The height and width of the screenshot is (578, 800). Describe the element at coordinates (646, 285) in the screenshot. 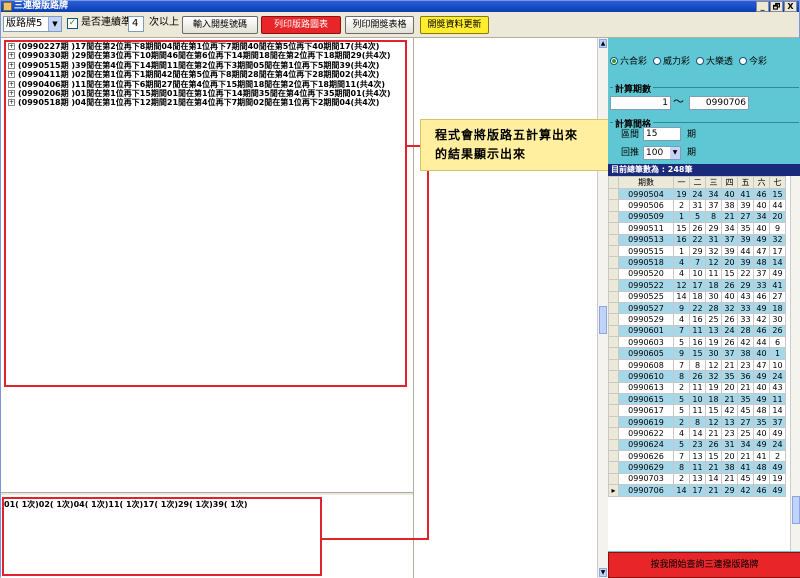

I see `period-cell: 0990522` at that location.